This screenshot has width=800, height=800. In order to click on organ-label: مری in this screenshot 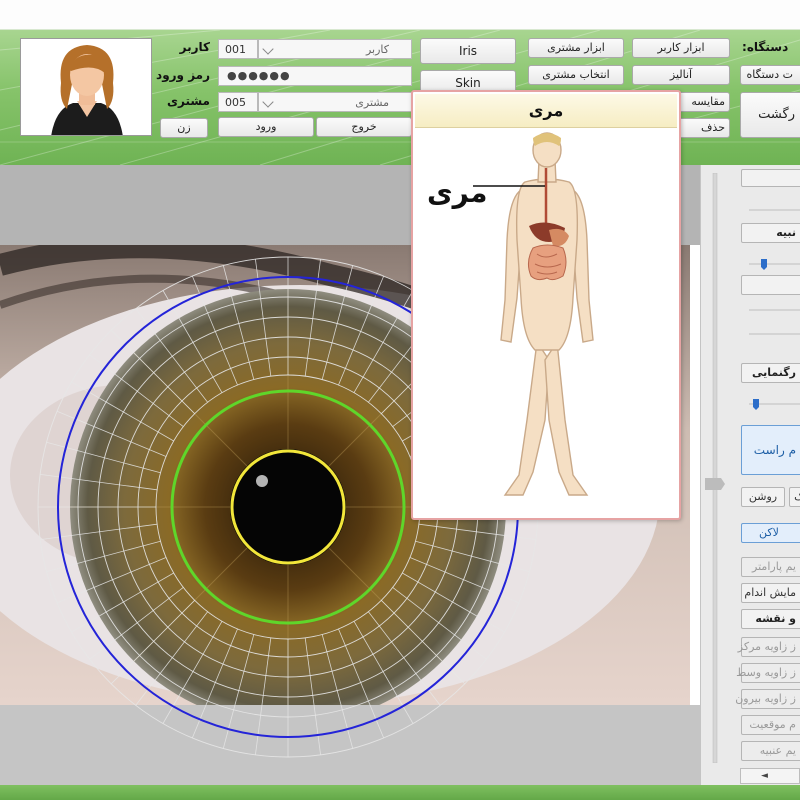, I will do `click(457, 192)`.